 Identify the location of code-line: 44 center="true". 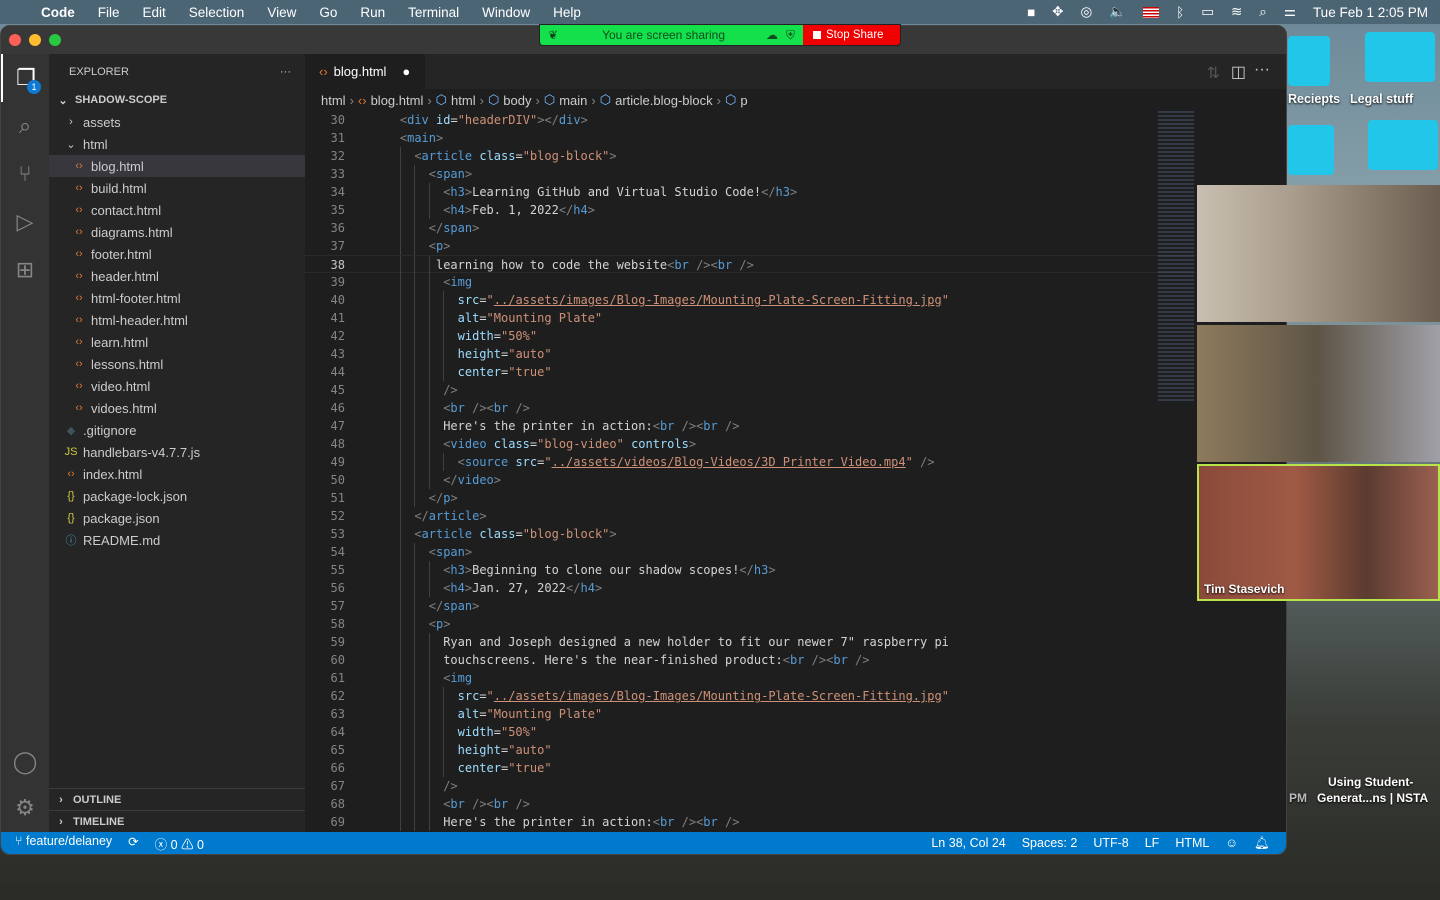
(795, 372).